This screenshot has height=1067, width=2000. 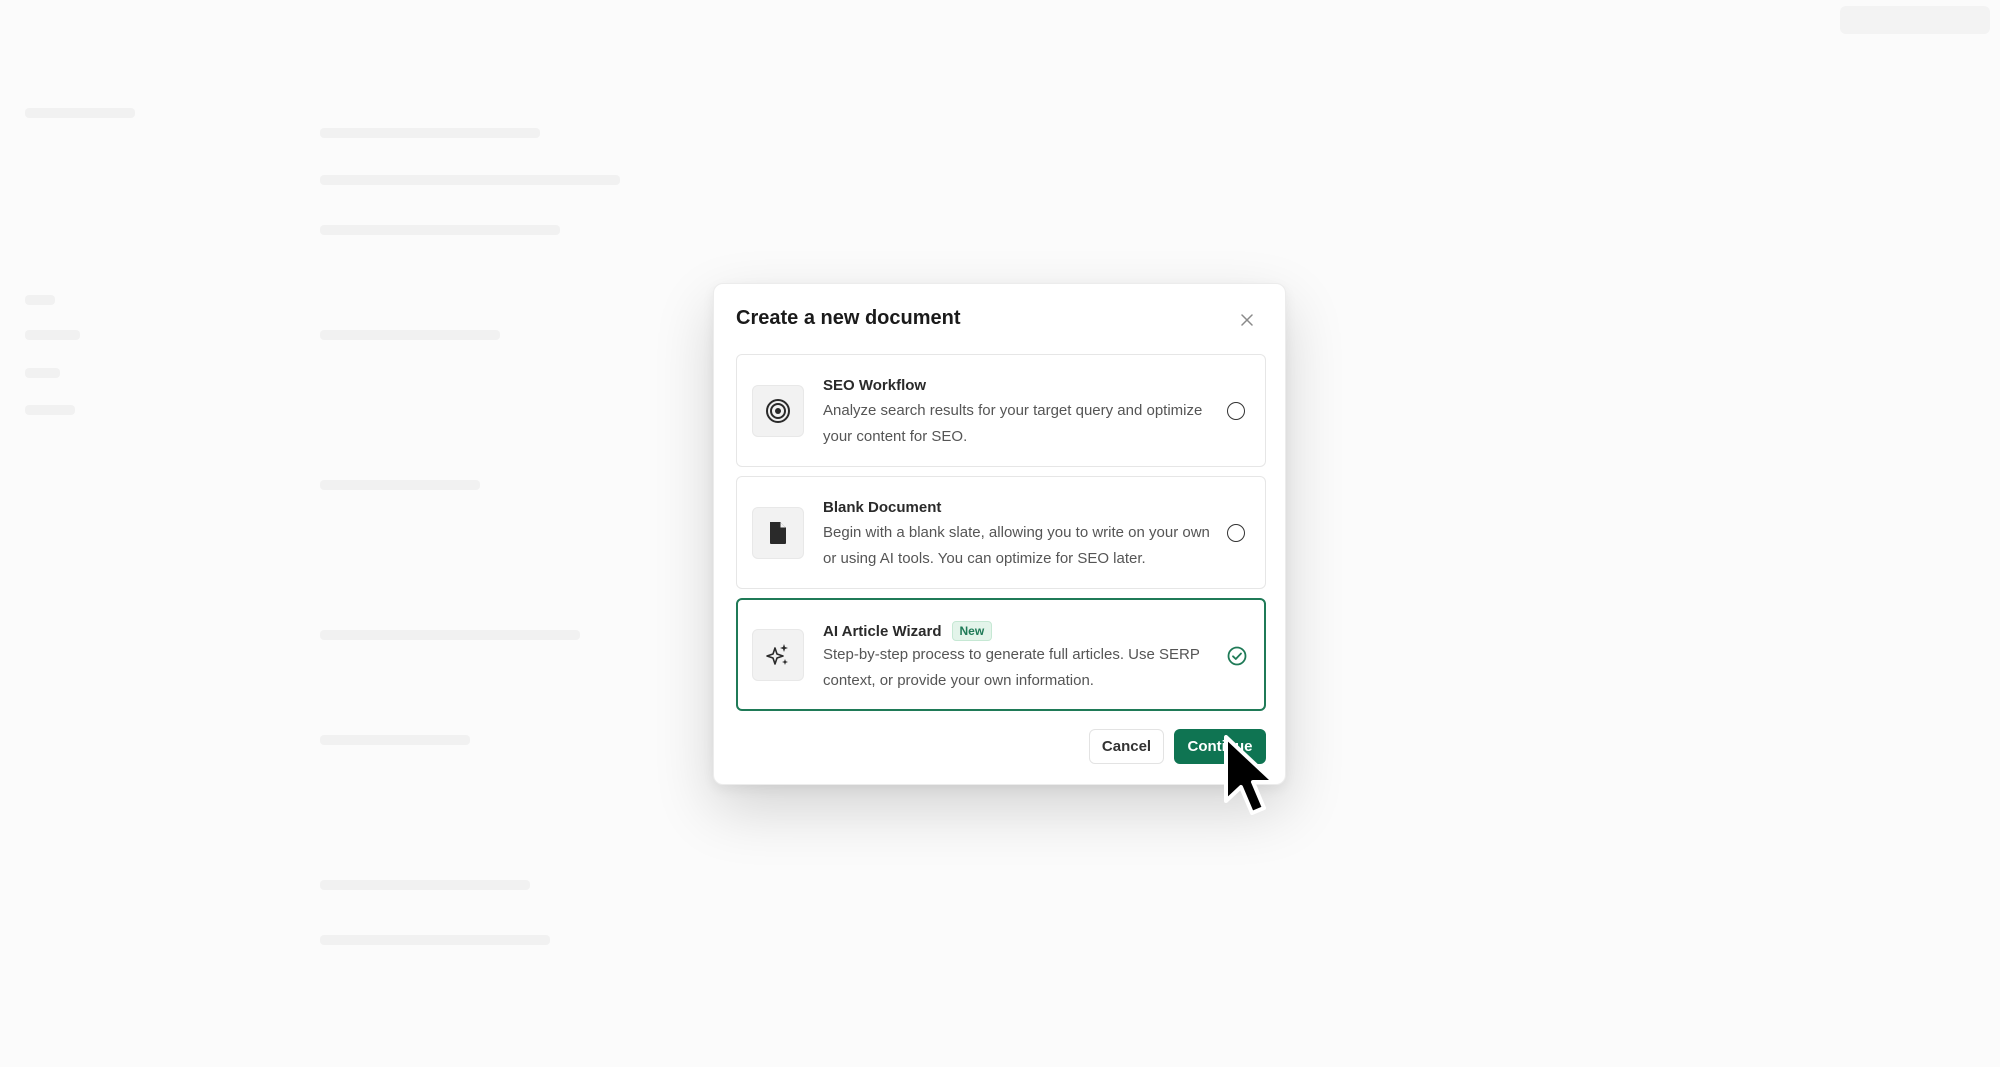 What do you see at coordinates (1250, 775) in the screenshot?
I see `mouse-pointer-icon` at bounding box center [1250, 775].